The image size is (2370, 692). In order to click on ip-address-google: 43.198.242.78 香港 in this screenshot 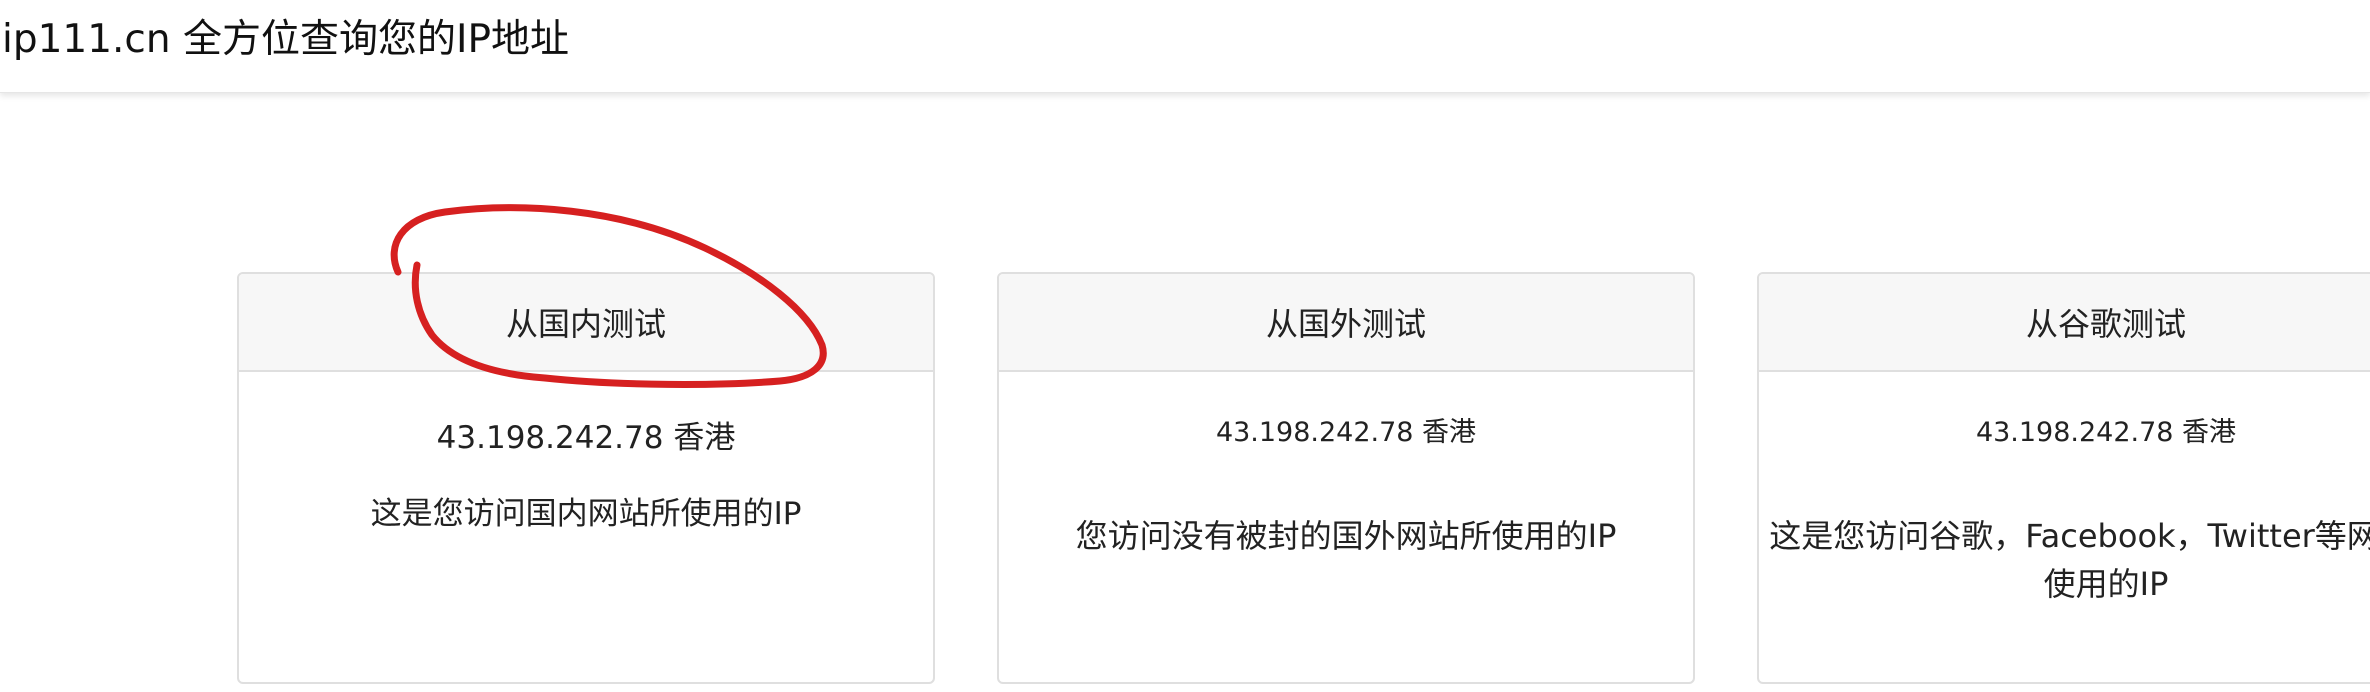, I will do `click(2106, 432)`.